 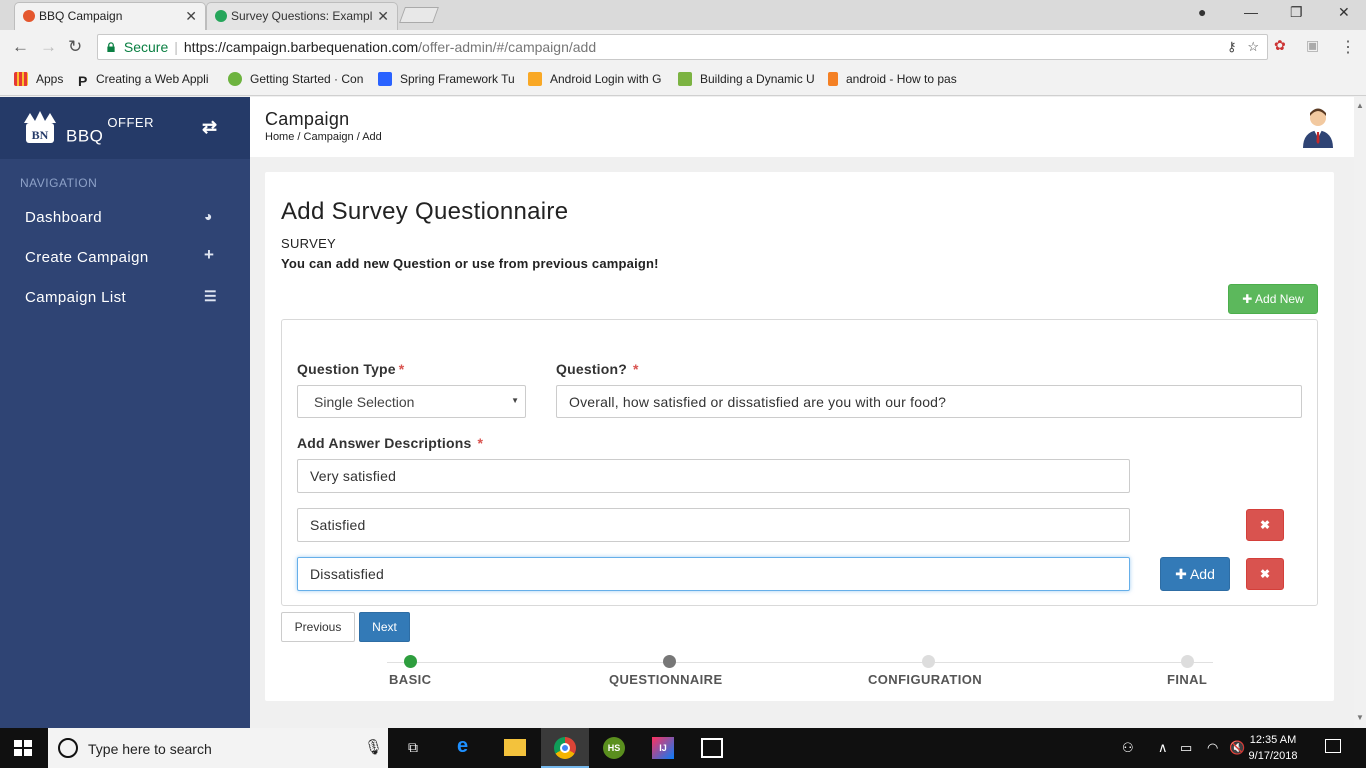 What do you see at coordinates (235, 79) in the screenshot?
I see `spring-icon` at bounding box center [235, 79].